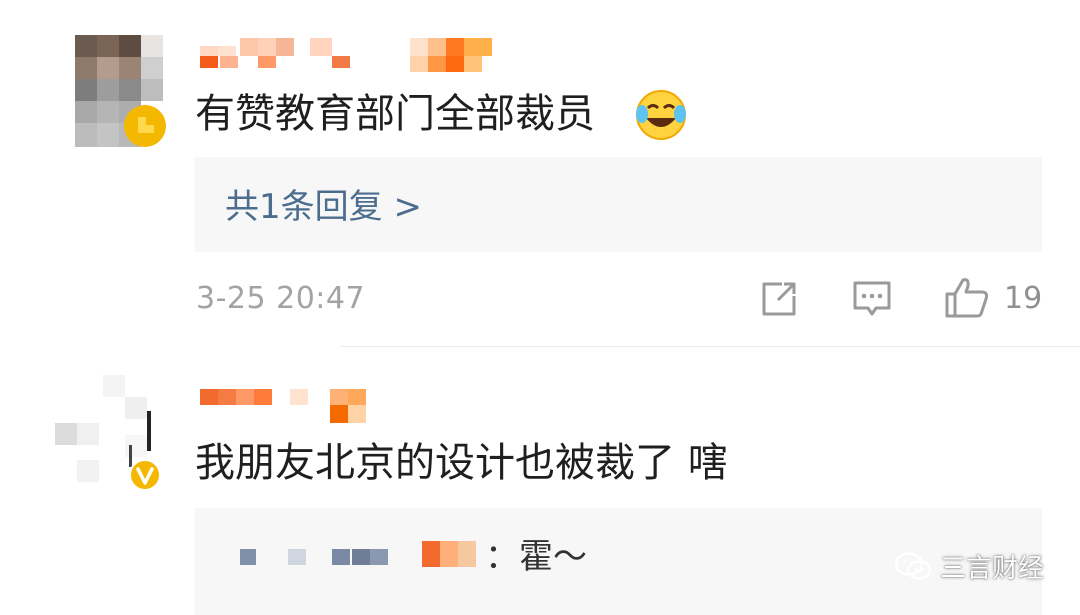 This screenshot has height=615, width=1080. Describe the element at coordinates (360, 555) in the screenshot. I see `reply-username-blurred` at that location.